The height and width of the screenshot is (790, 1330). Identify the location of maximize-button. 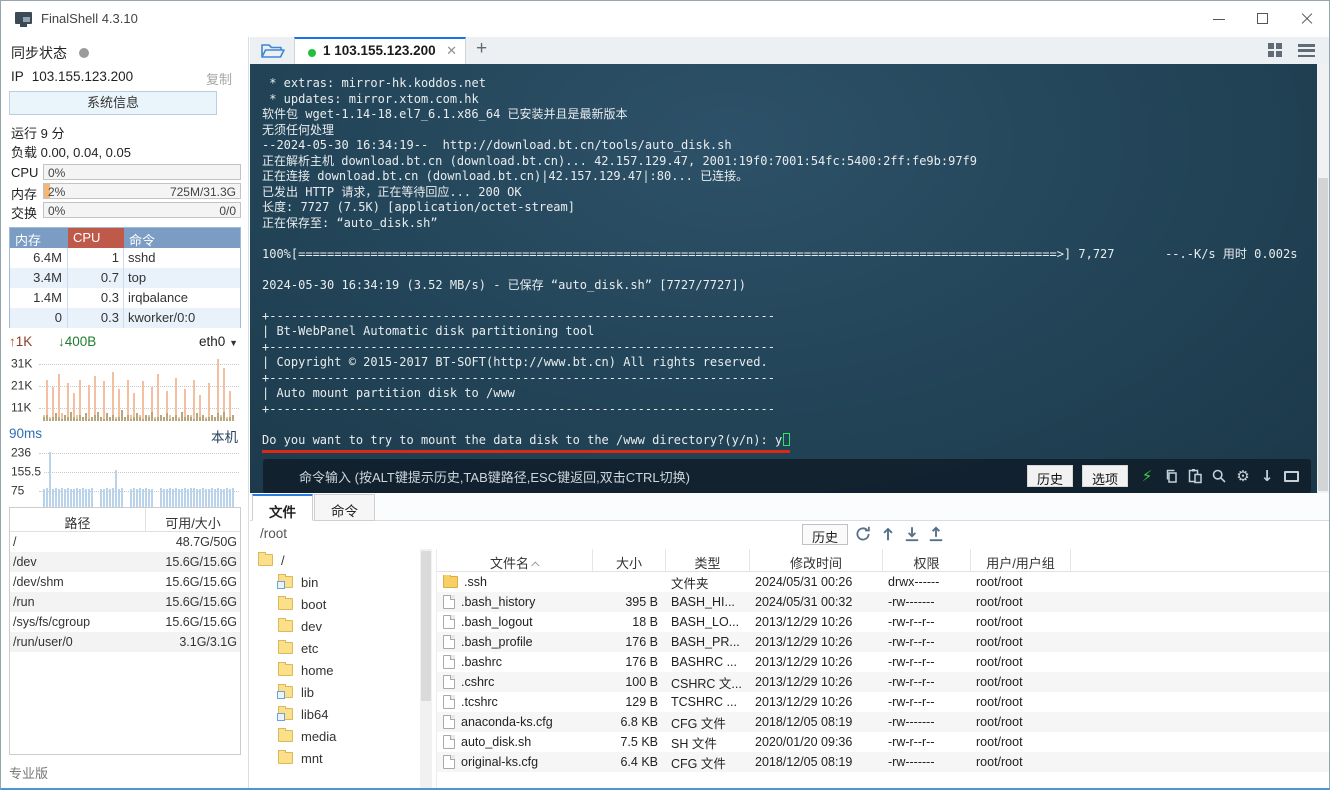
(1263, 19).